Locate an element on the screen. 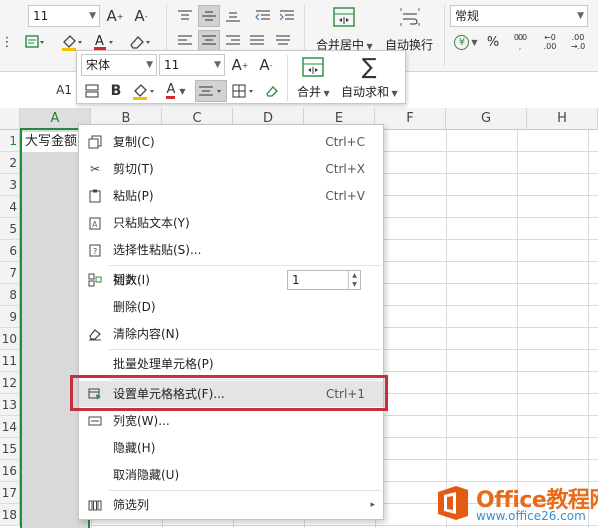 This screenshot has width=598, height=528. corner-select-all is located at coordinates (10, 119).